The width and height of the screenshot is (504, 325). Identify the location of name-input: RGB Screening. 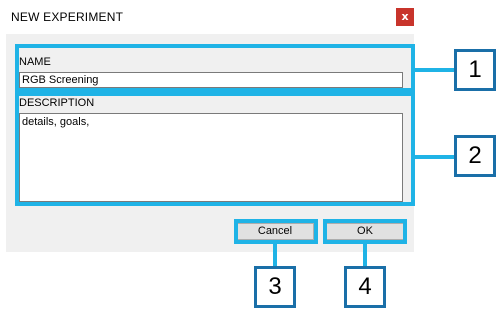
(211, 80).